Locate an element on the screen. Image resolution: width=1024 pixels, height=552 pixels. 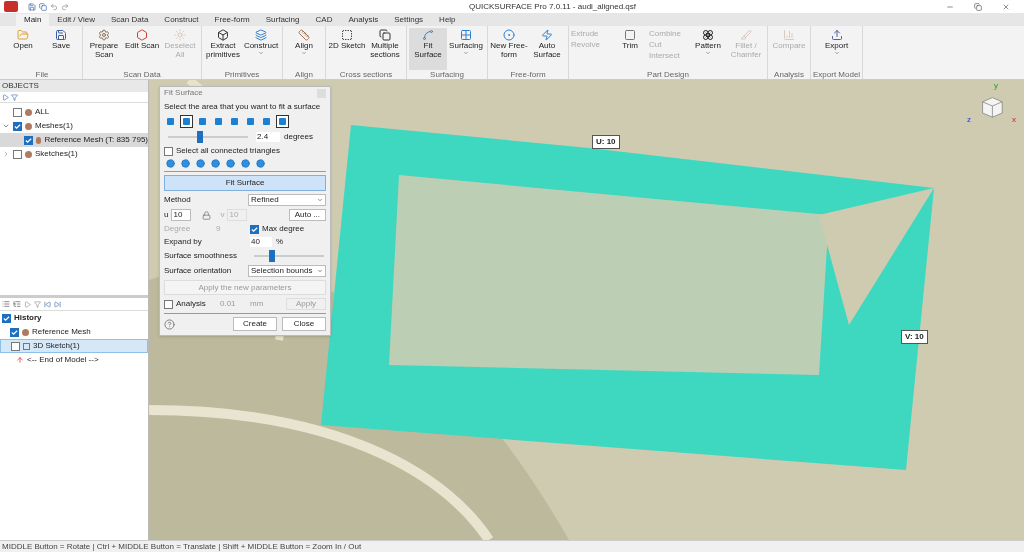
tree-label: ALL is located at coordinates (42, 112).